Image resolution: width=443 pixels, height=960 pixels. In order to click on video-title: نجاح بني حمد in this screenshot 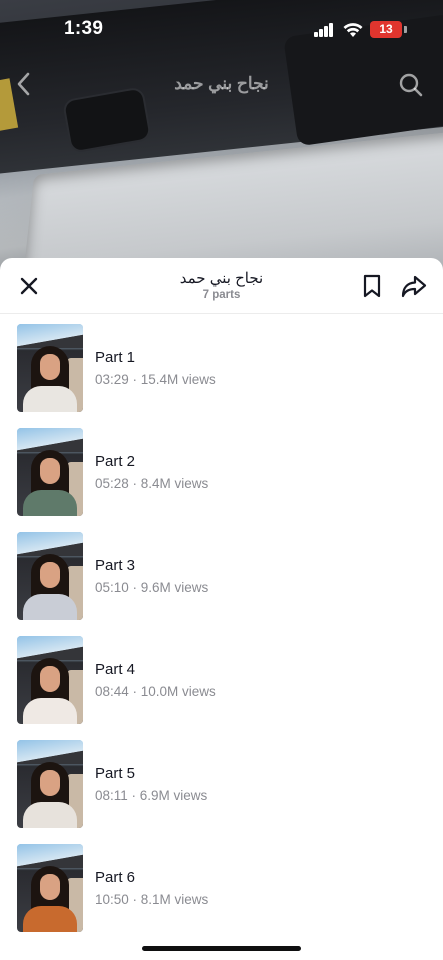, I will do `click(221, 83)`.